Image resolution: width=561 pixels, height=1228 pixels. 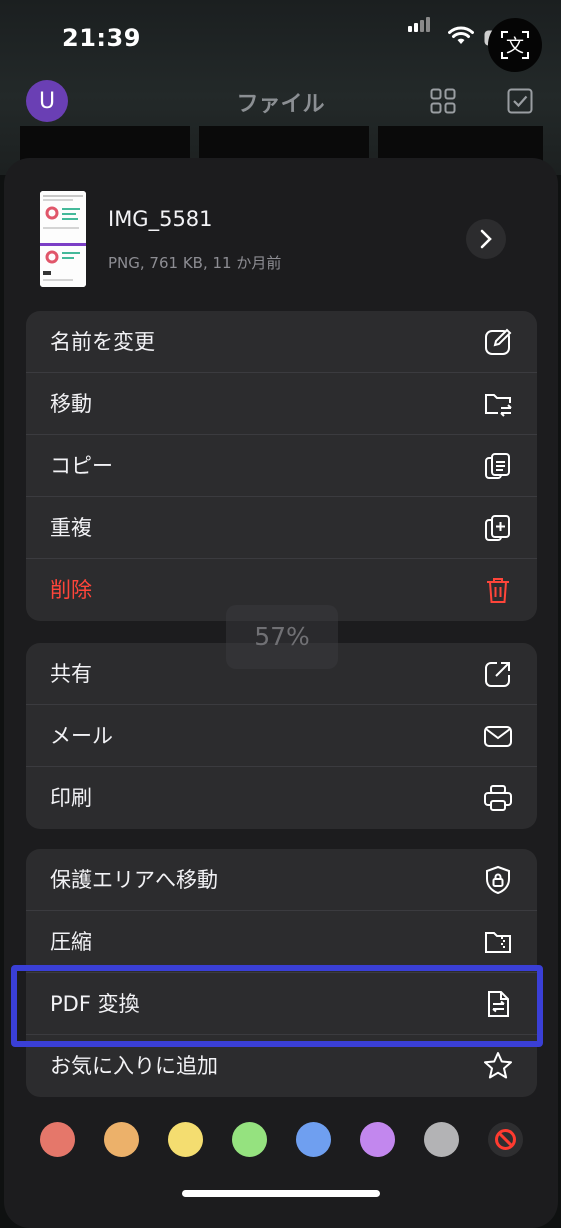 I want to click on print-label: 印刷, so click(x=71, y=798).